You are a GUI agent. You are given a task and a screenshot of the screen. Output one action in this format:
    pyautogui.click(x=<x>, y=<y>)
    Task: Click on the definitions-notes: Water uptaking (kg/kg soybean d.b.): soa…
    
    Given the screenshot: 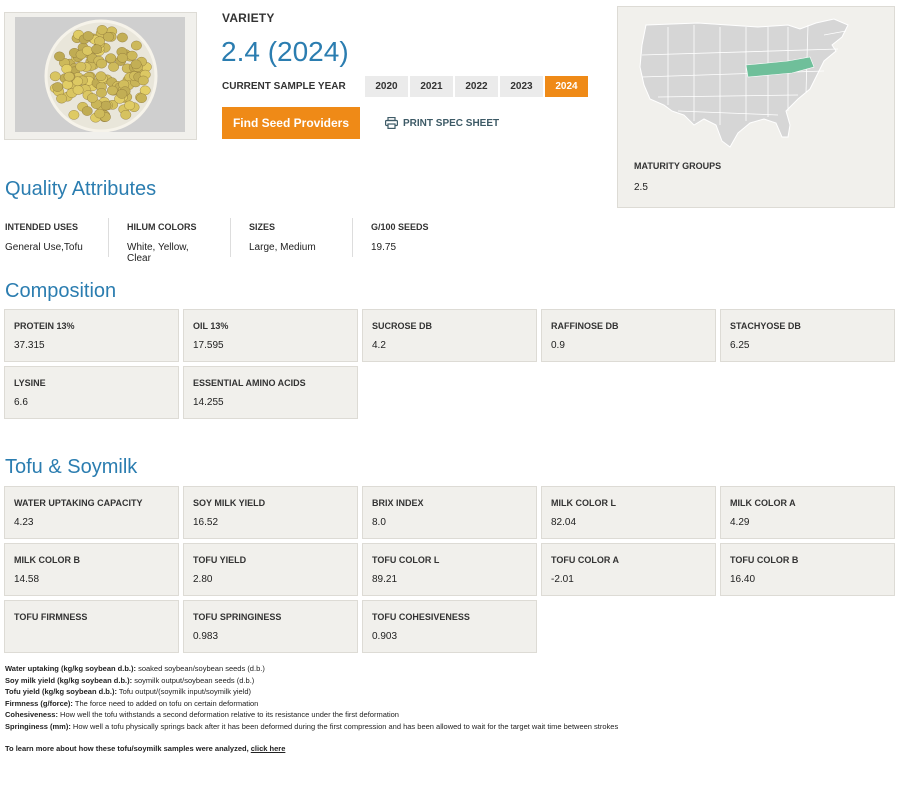 What is the action you would take?
    pyautogui.click(x=311, y=697)
    